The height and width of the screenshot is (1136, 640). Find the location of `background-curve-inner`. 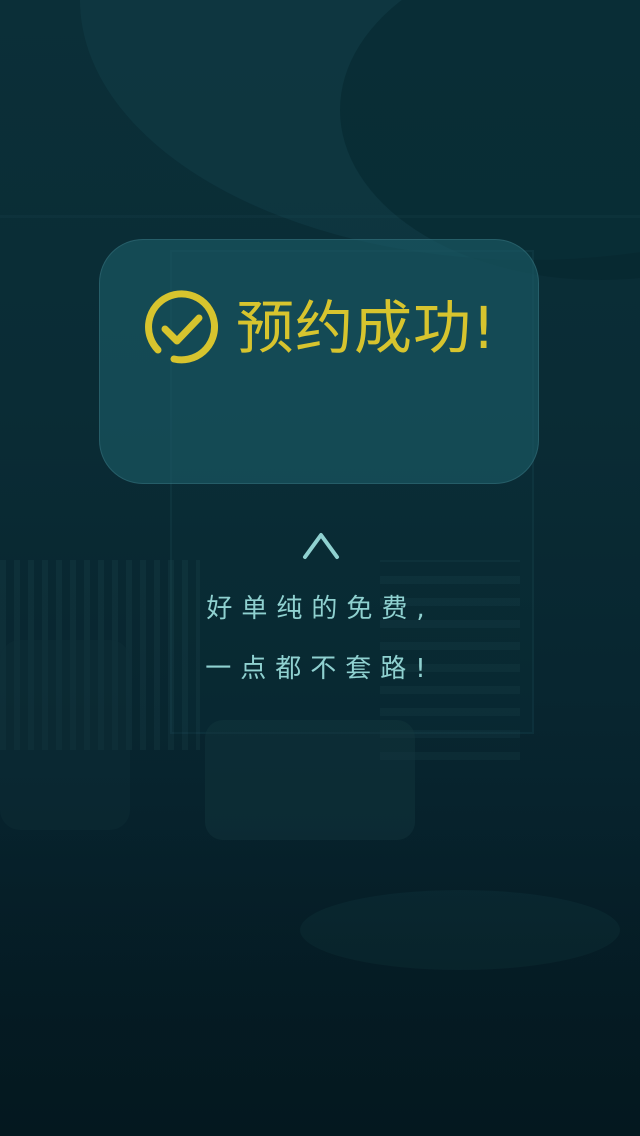

background-curve-inner is located at coordinates (490, 140).